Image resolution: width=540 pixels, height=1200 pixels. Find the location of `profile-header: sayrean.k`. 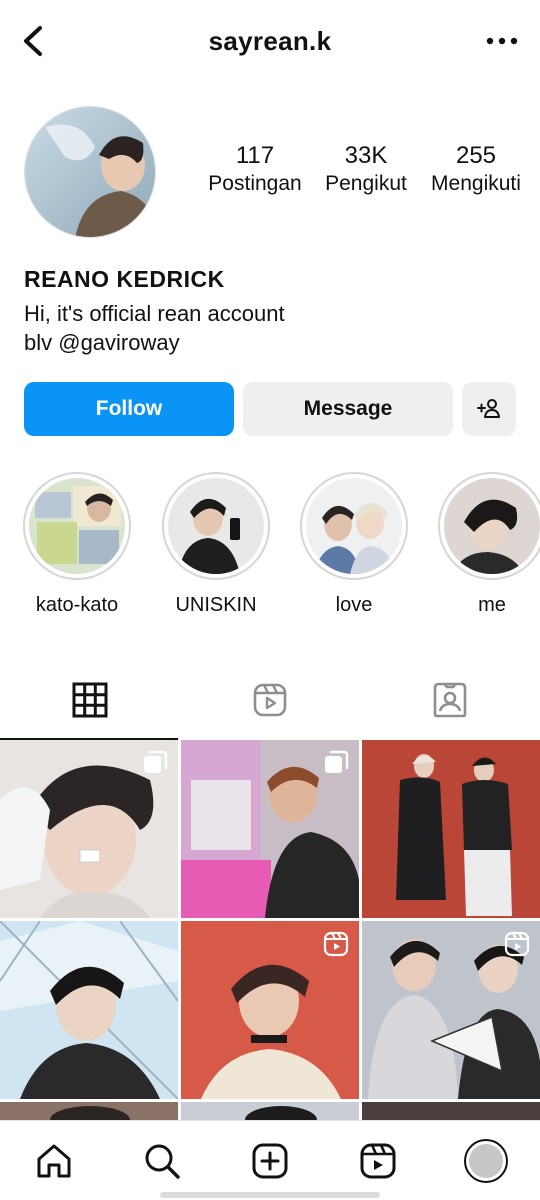

profile-header: sayrean.k is located at coordinates (270, 42).